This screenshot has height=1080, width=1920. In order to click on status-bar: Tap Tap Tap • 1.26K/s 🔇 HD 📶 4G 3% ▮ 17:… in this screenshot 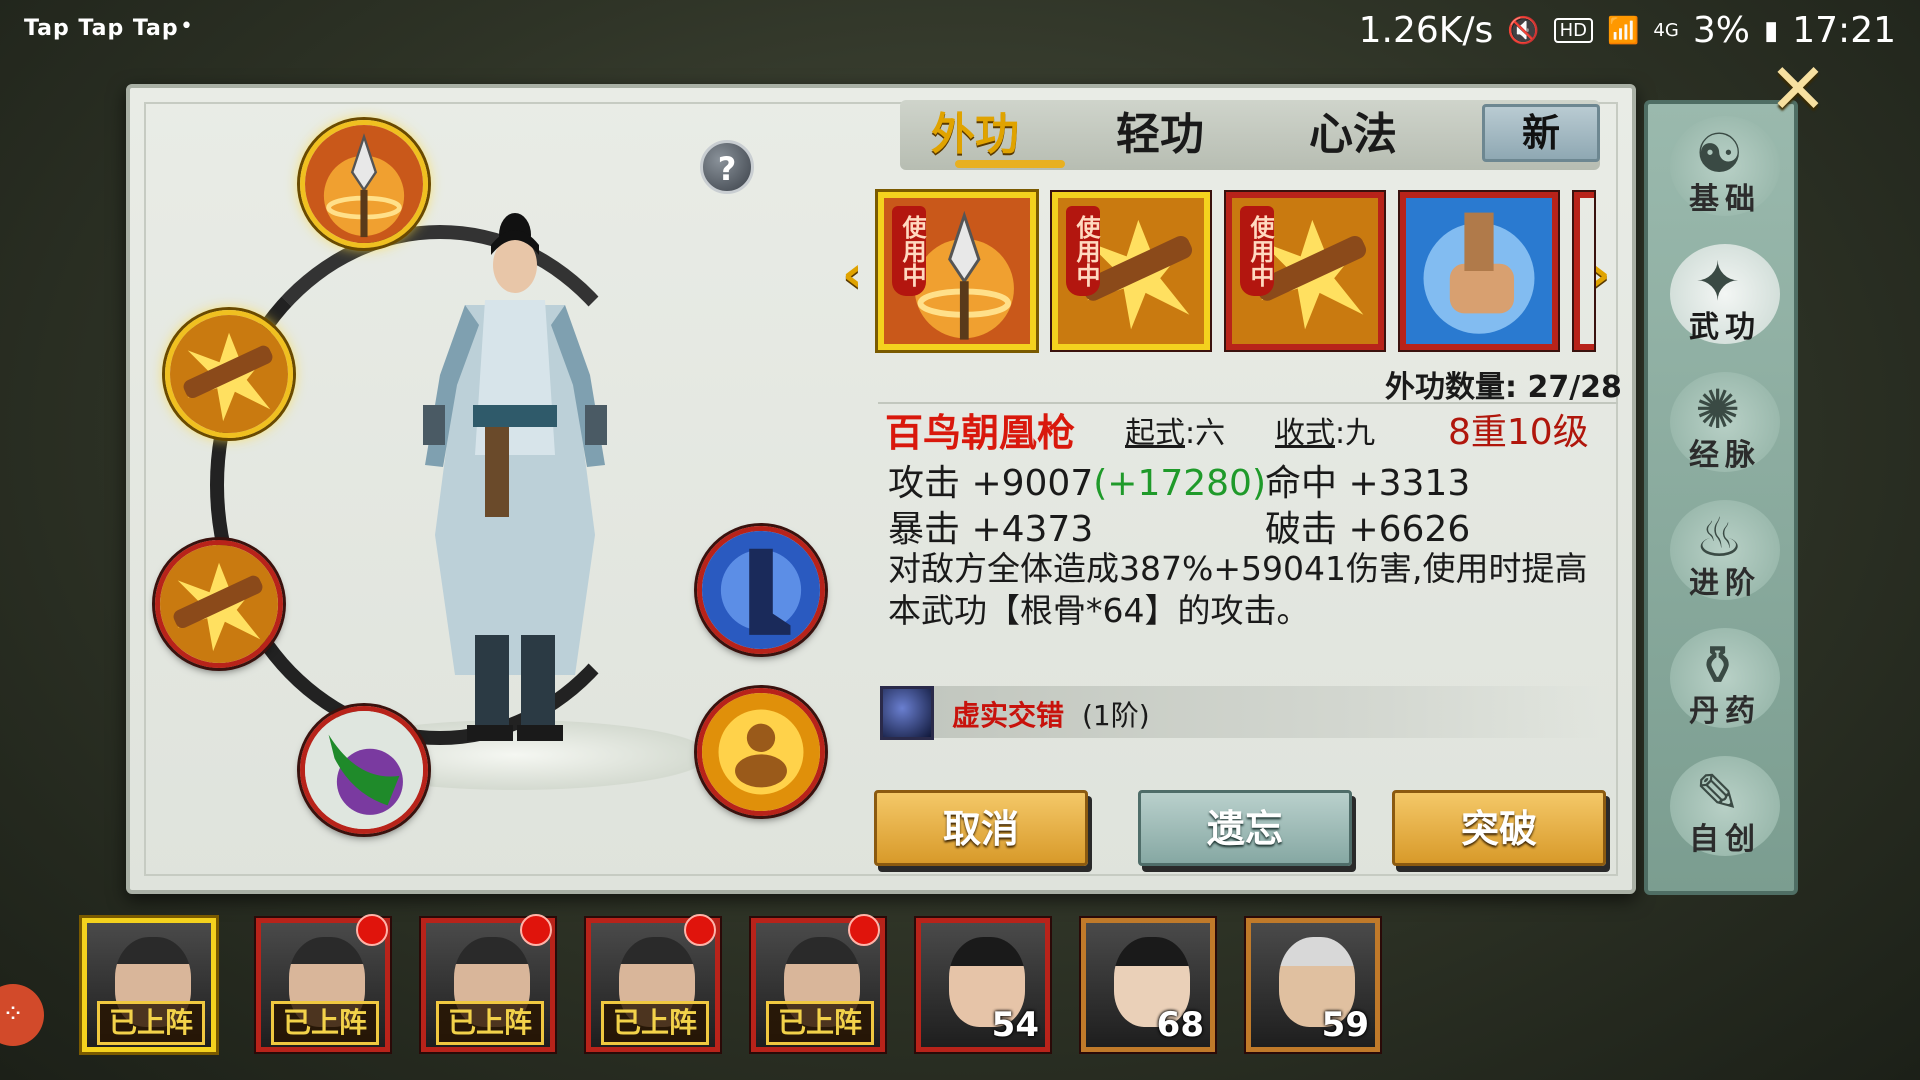, I will do `click(960, 35)`.